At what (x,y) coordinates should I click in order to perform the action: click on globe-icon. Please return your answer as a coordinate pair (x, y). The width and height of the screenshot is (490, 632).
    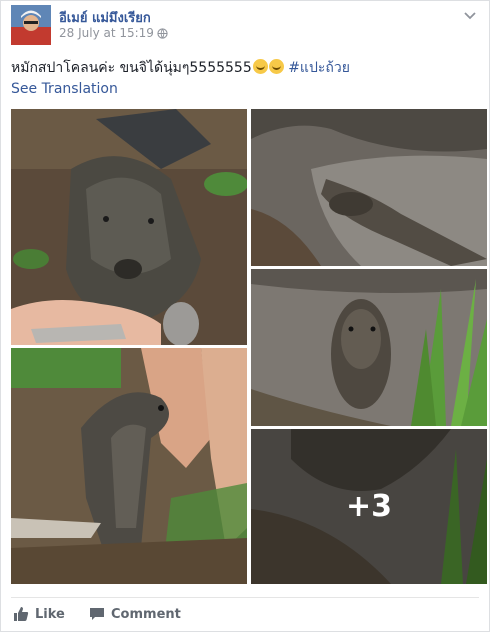
    Looking at the image, I should click on (162, 35).